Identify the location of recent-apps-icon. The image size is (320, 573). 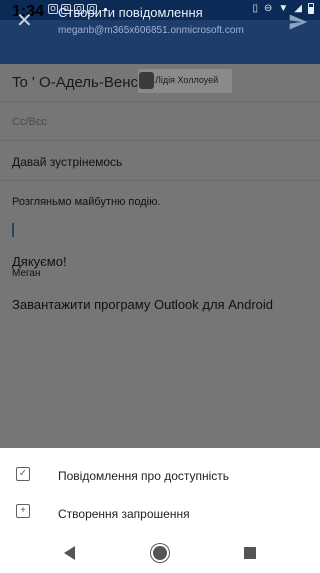
(250, 553).